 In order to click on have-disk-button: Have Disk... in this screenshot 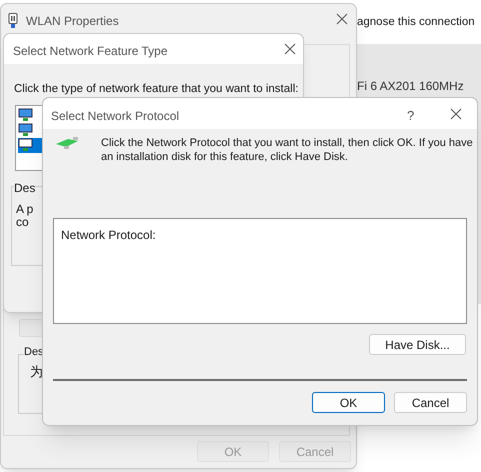, I will do `click(417, 344)`.